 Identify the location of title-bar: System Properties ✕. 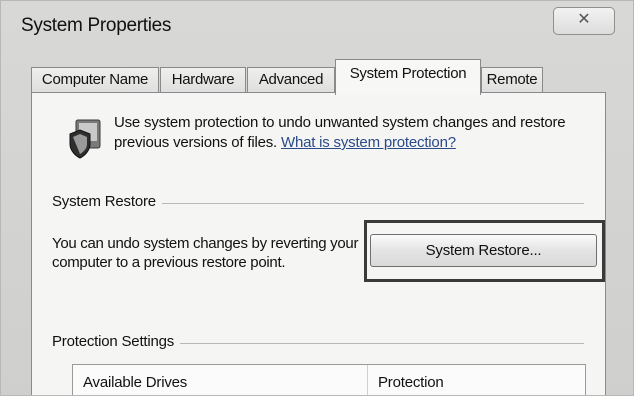
(317, 24).